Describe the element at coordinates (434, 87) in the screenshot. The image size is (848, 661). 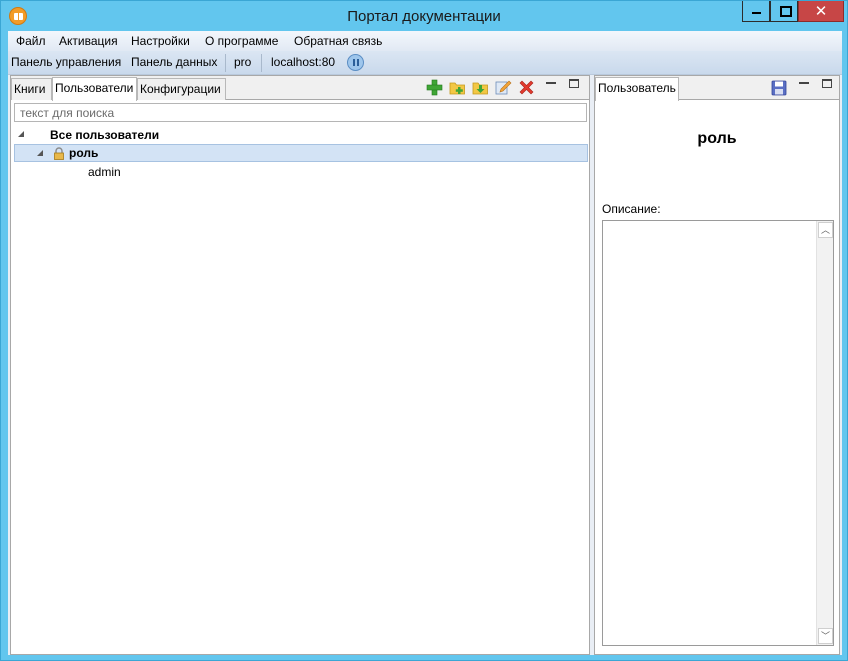
I see `add-icon` at that location.